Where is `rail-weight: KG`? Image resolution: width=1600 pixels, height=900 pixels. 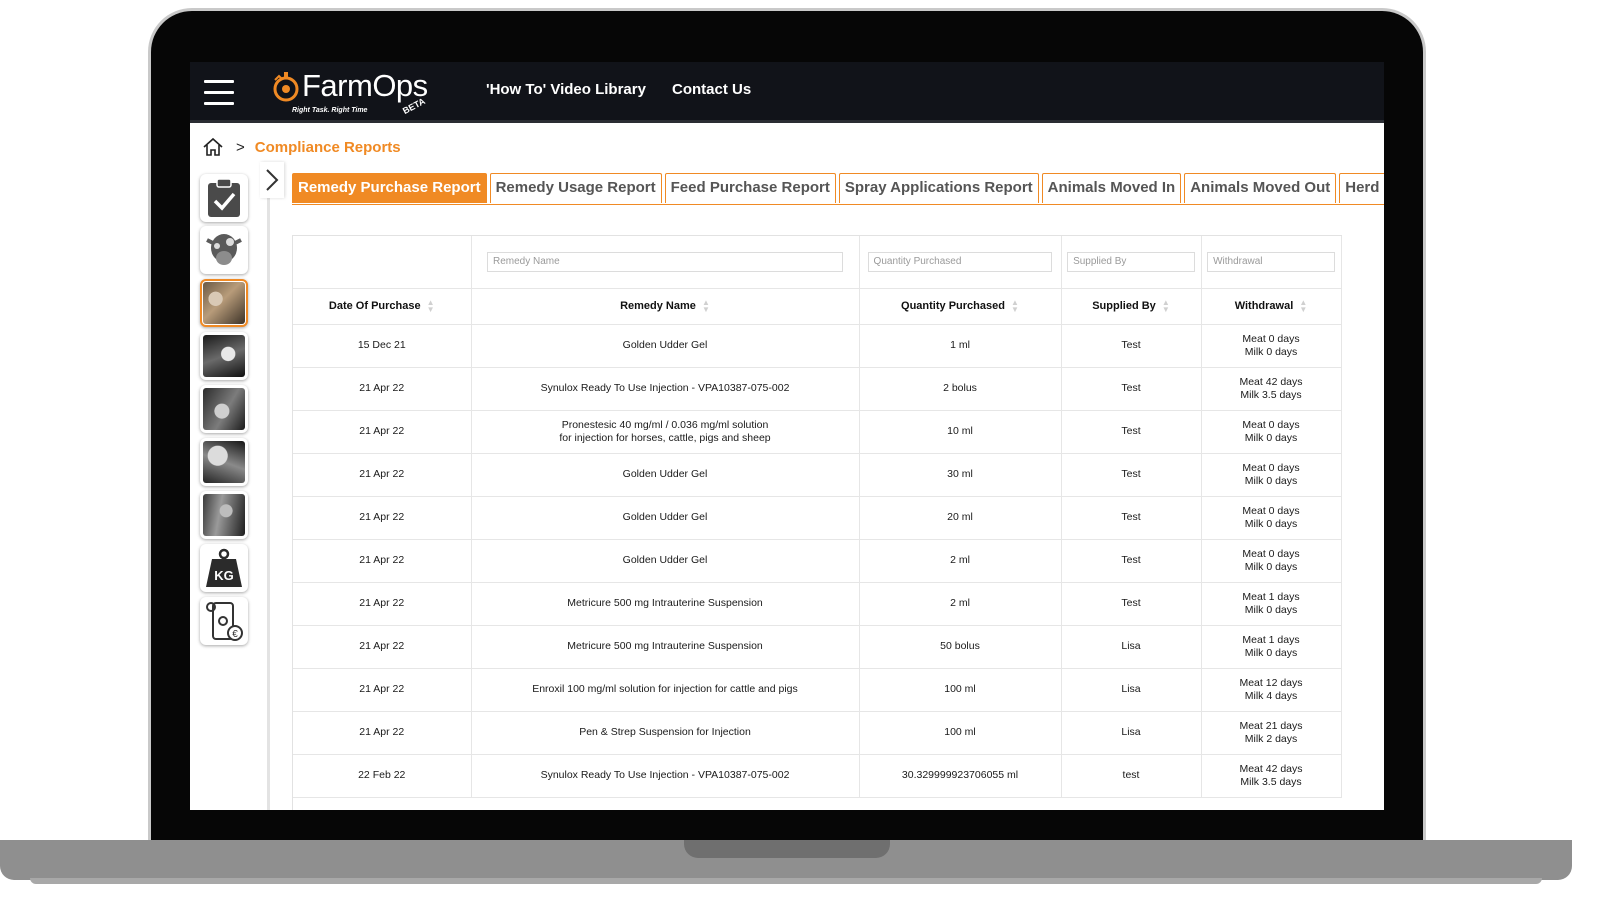
rail-weight: KG is located at coordinates (224, 568).